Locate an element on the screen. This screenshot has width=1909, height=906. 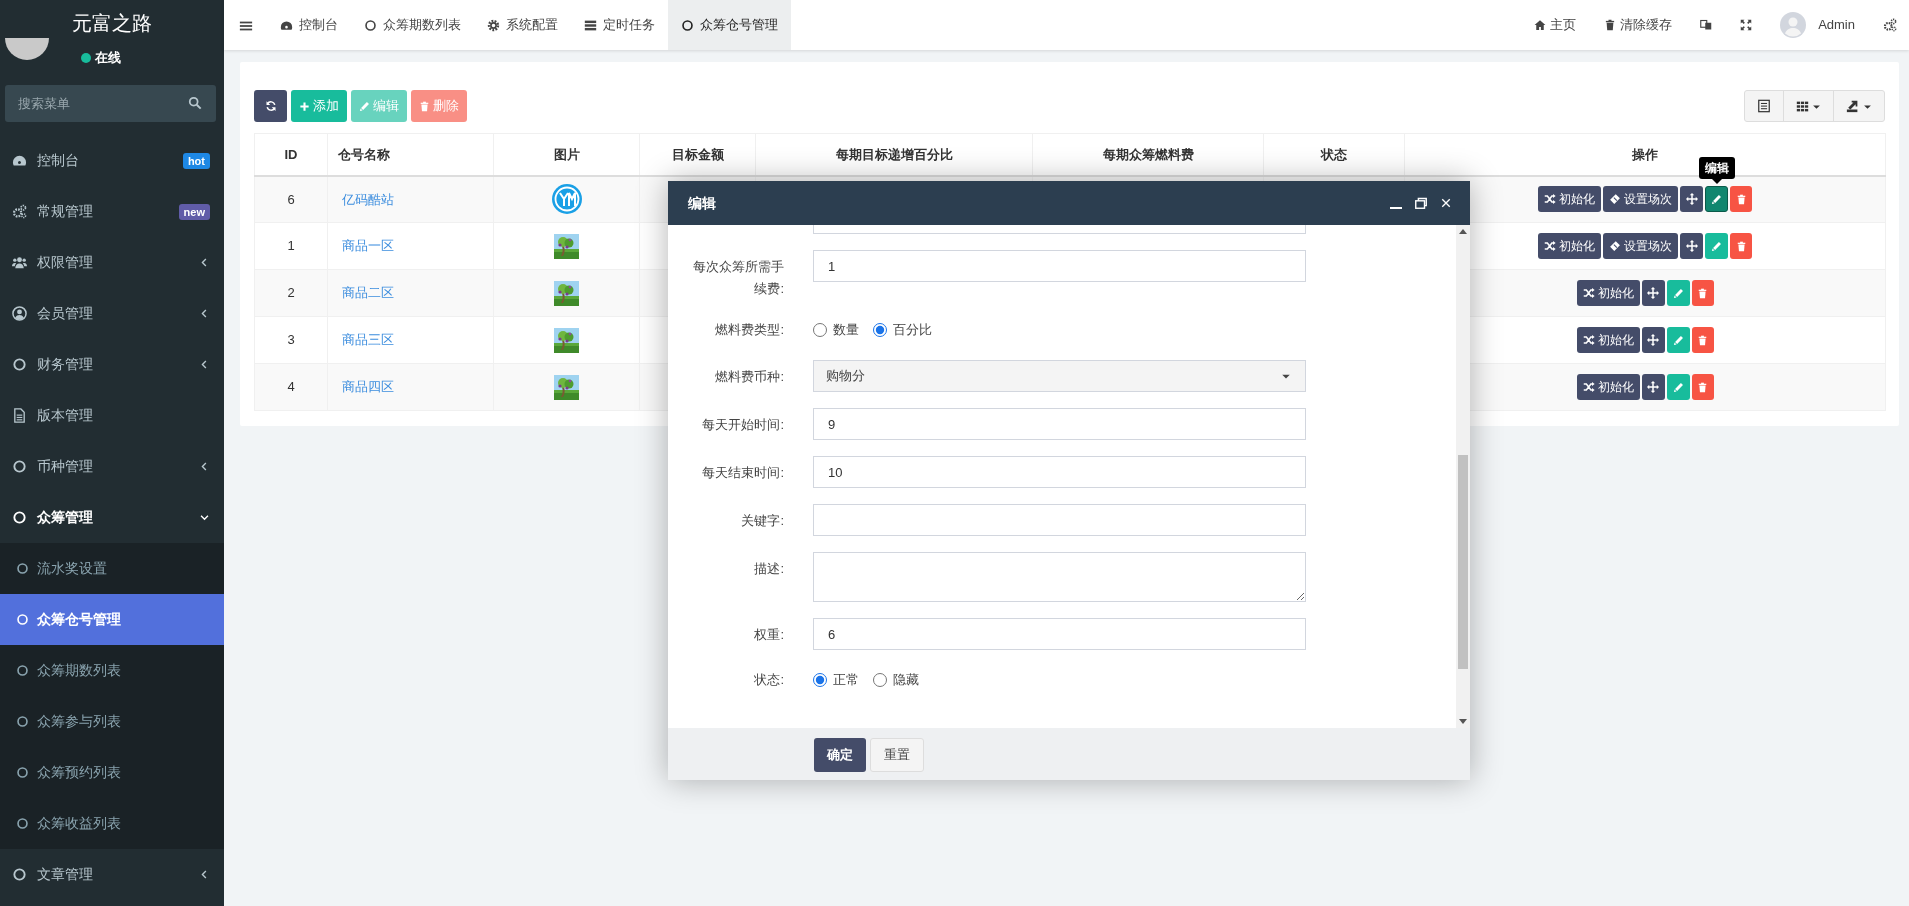
clear-cache-link: 清除缓存 is located at coordinates (1638, 25).